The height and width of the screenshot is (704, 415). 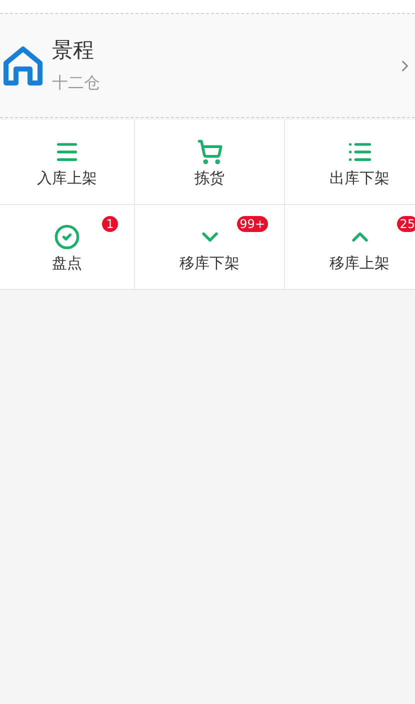 I want to click on function-label: 出库下架, so click(x=360, y=178).